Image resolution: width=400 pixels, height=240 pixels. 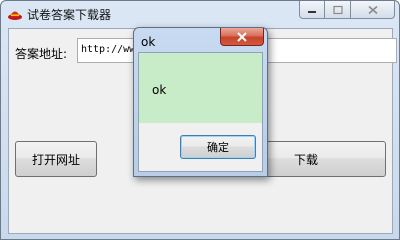 What do you see at coordinates (41, 54) in the screenshot?
I see `url-label: 答案地址:` at bounding box center [41, 54].